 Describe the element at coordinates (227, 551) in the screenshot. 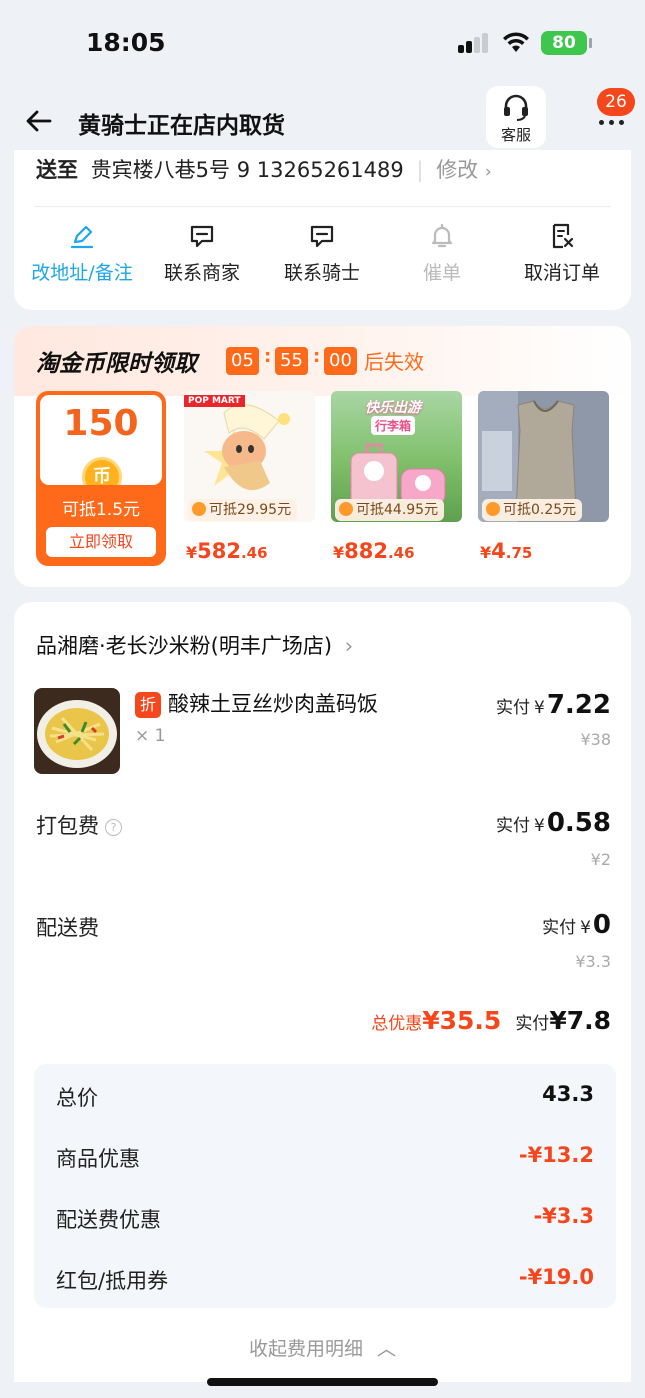

I see `product-price: ¥582.46` at that location.